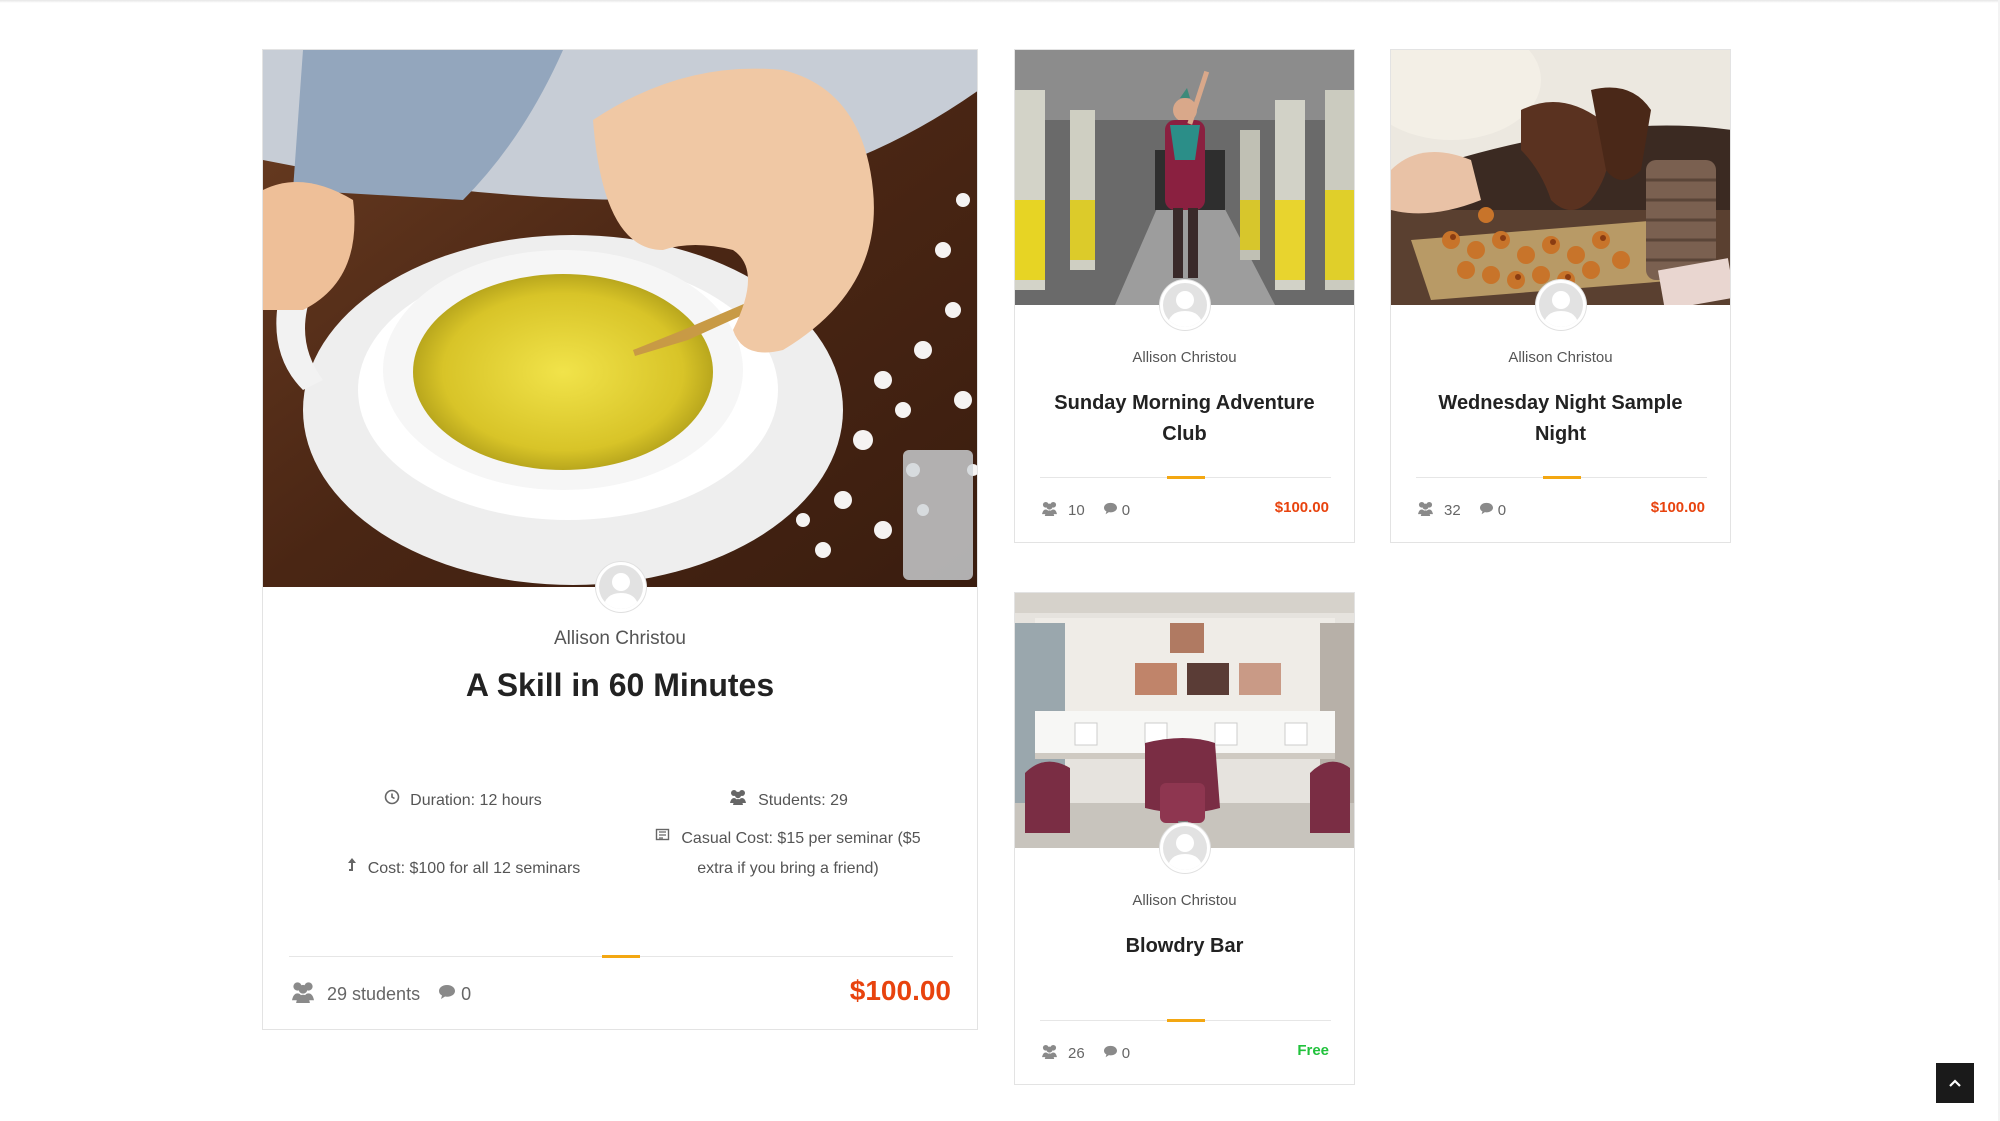  What do you see at coordinates (1076, 1053) in the screenshot?
I see `students-value: 26` at bounding box center [1076, 1053].